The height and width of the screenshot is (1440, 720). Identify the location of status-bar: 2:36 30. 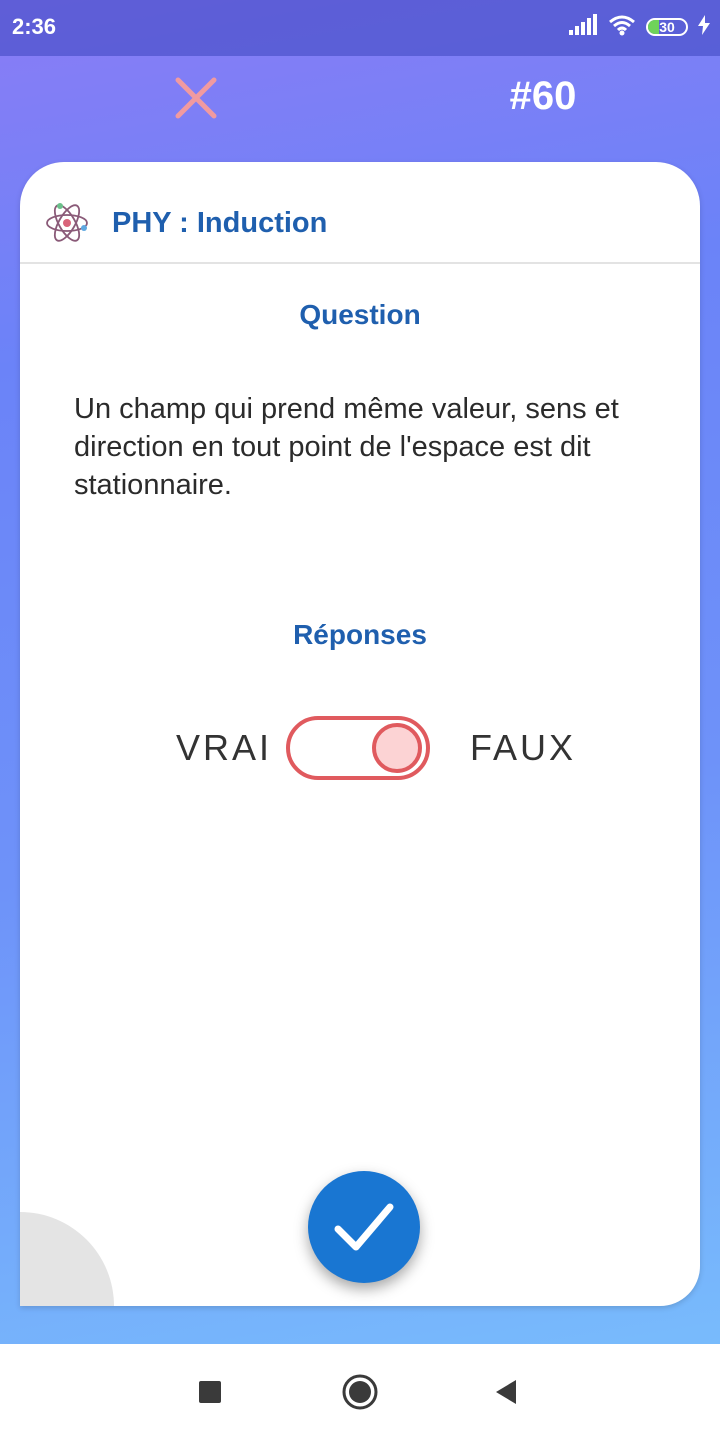
(360, 28).